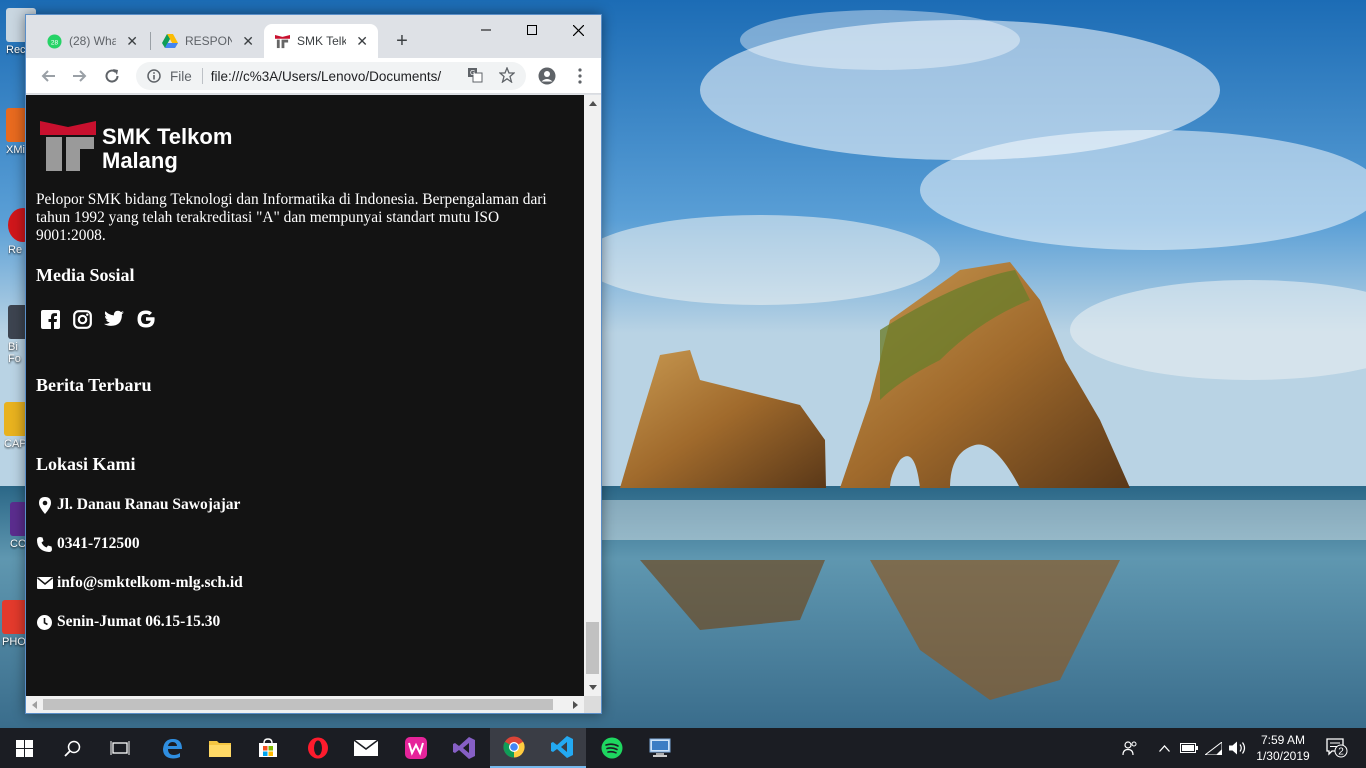 The width and height of the screenshot is (1366, 768). I want to click on scroll-down-icon, so click(592, 687).